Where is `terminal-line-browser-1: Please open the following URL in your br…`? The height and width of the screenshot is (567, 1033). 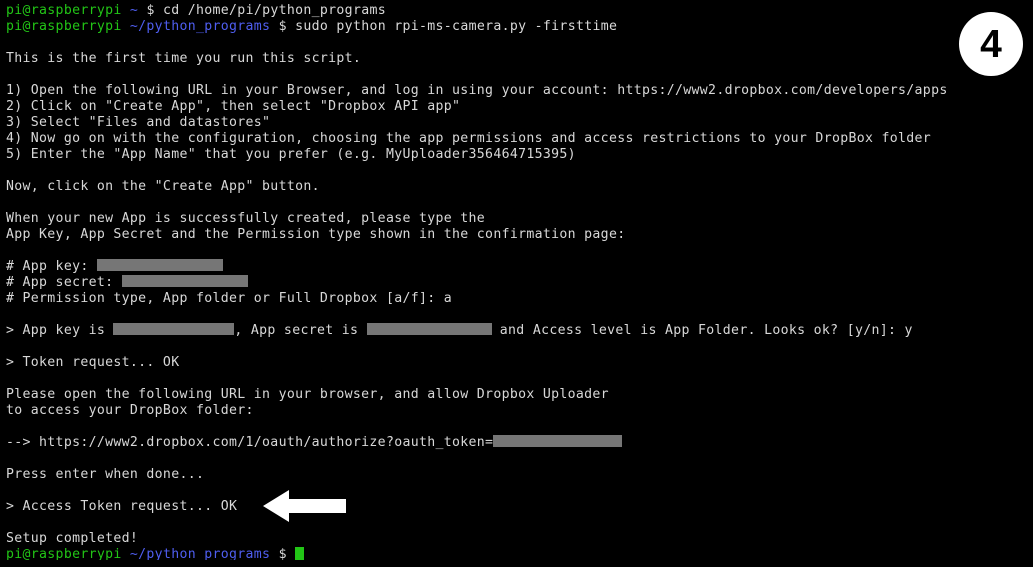 terminal-line-browser-1: Please open the following URL in your br… is located at coordinates (307, 394).